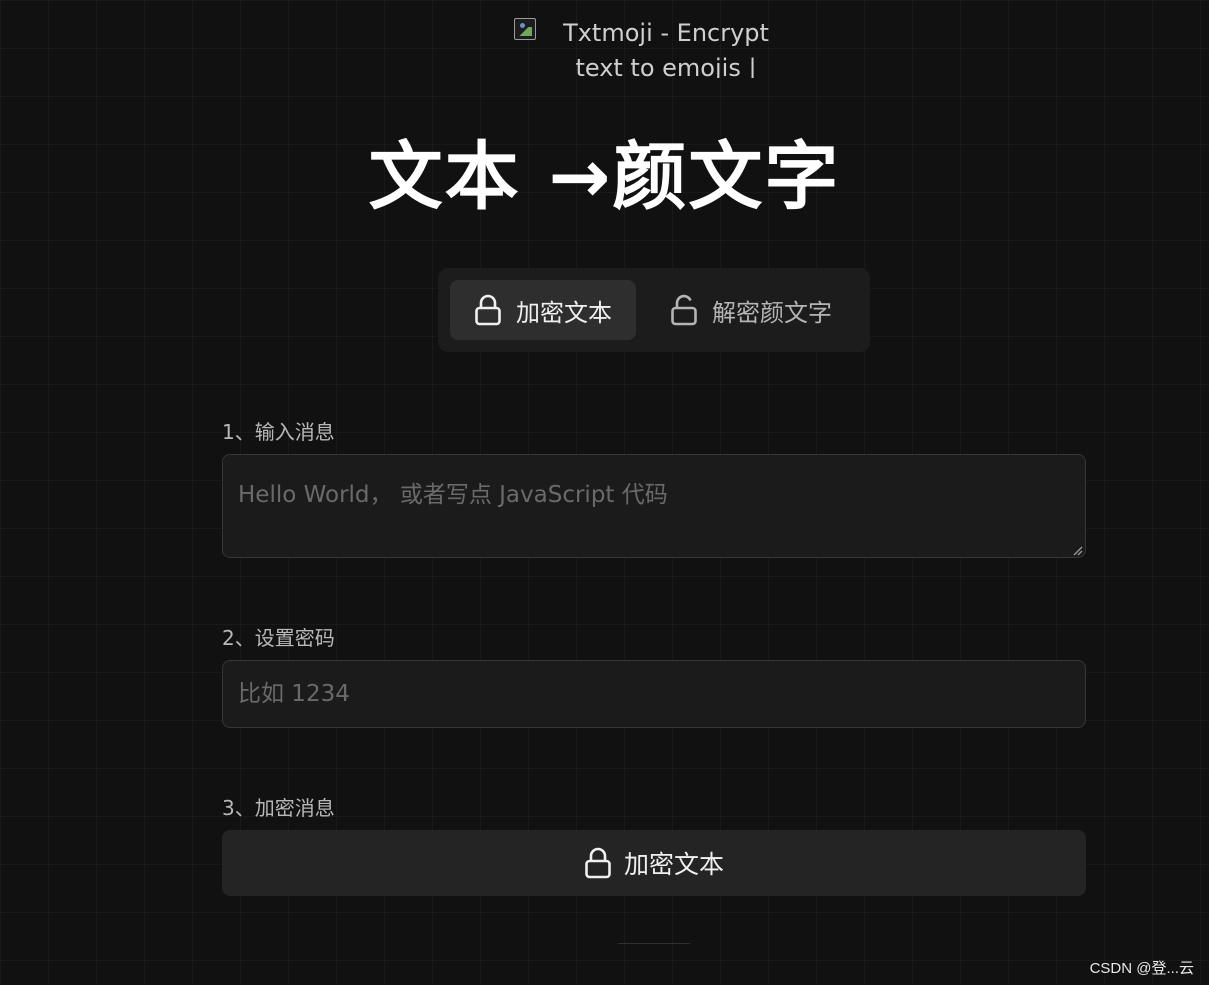 The height and width of the screenshot is (985, 1209). Describe the element at coordinates (278, 638) in the screenshot. I see `password-label: 2、设置密码` at that location.